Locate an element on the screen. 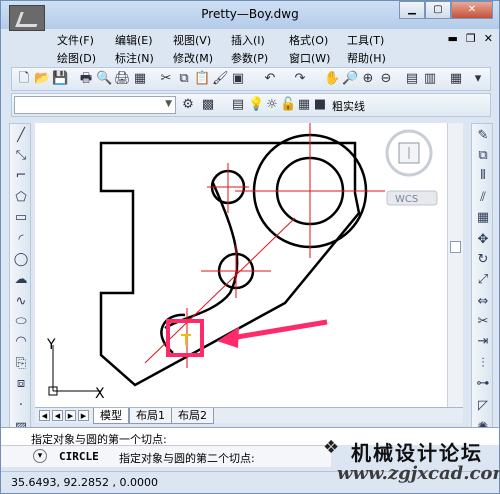 Image resolution: width=500 pixels, height=494 pixels. close-button: ✕ is located at coordinates (472, 10).